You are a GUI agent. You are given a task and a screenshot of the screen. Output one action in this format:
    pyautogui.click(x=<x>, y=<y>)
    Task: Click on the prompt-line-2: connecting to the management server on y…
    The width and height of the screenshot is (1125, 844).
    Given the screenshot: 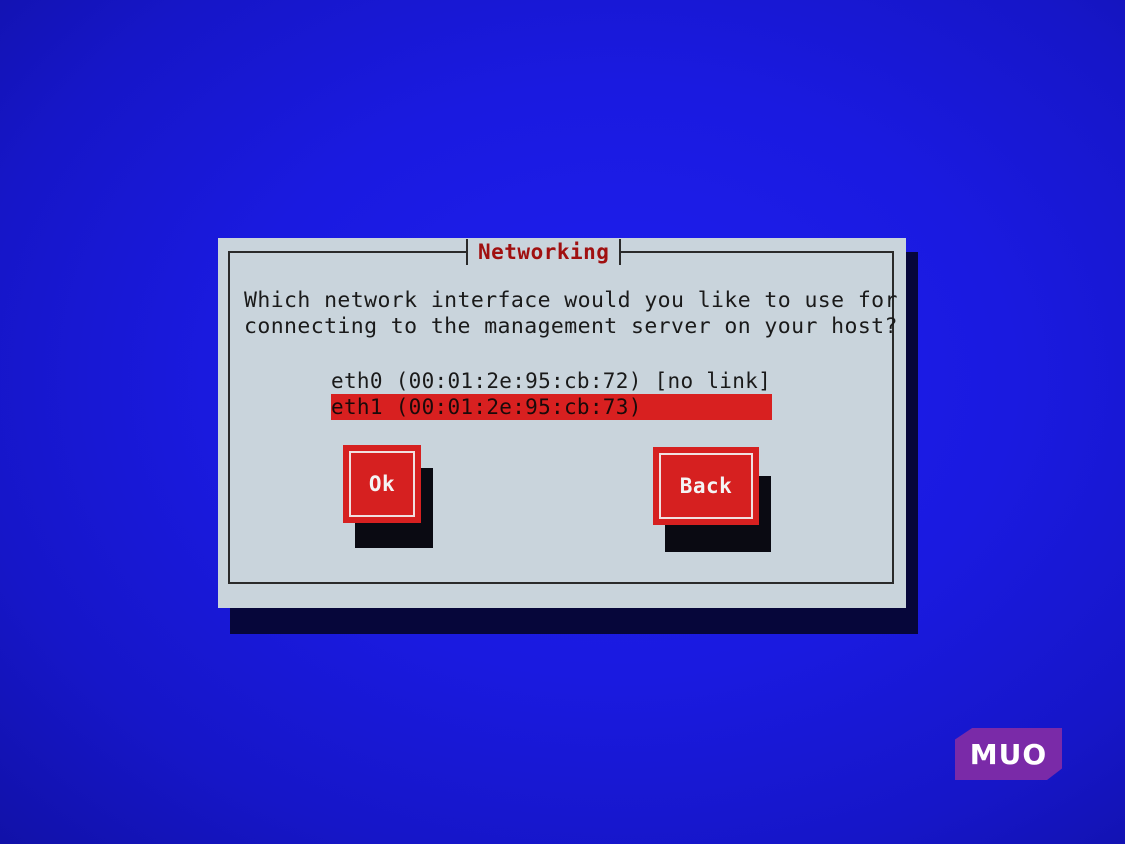 What is the action you would take?
    pyautogui.click(x=571, y=326)
    